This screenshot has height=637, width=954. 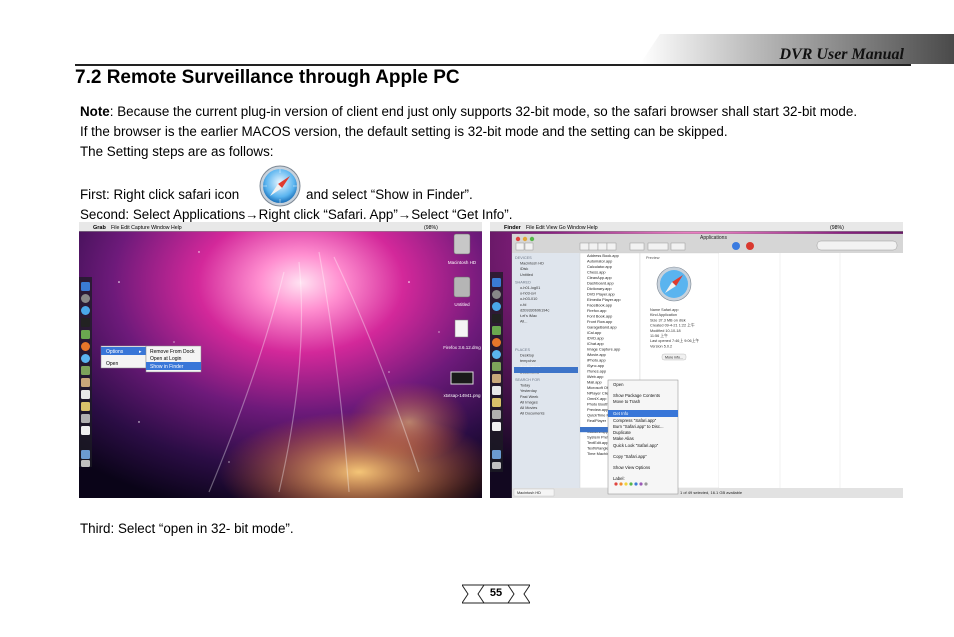 What do you see at coordinates (604, 299) in the screenshot?
I see `app-list-item: Elmedia Player.app` at bounding box center [604, 299].